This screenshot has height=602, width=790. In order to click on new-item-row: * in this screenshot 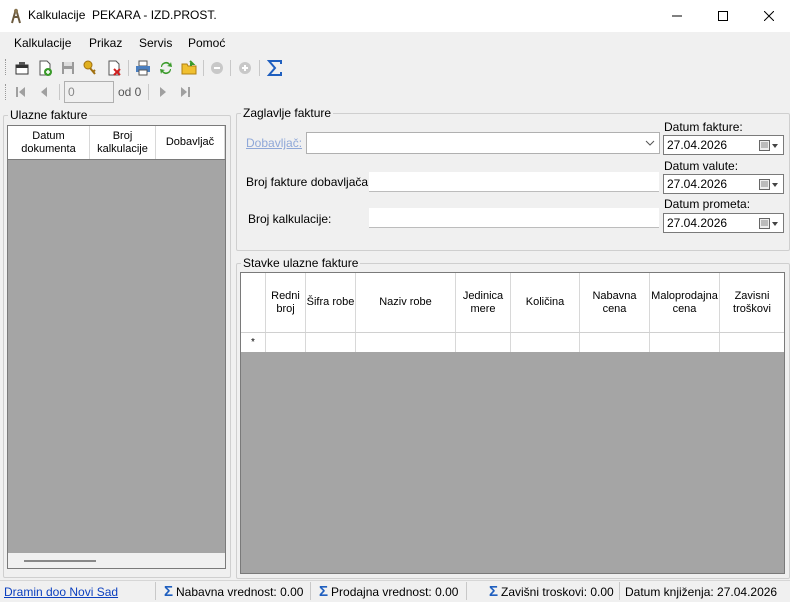, I will do `click(512, 342)`.